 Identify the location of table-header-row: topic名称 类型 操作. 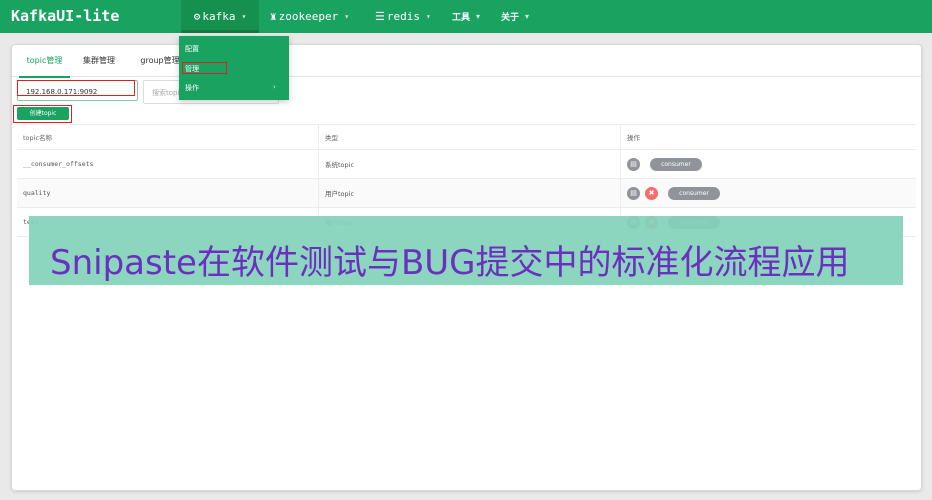
(466, 137).